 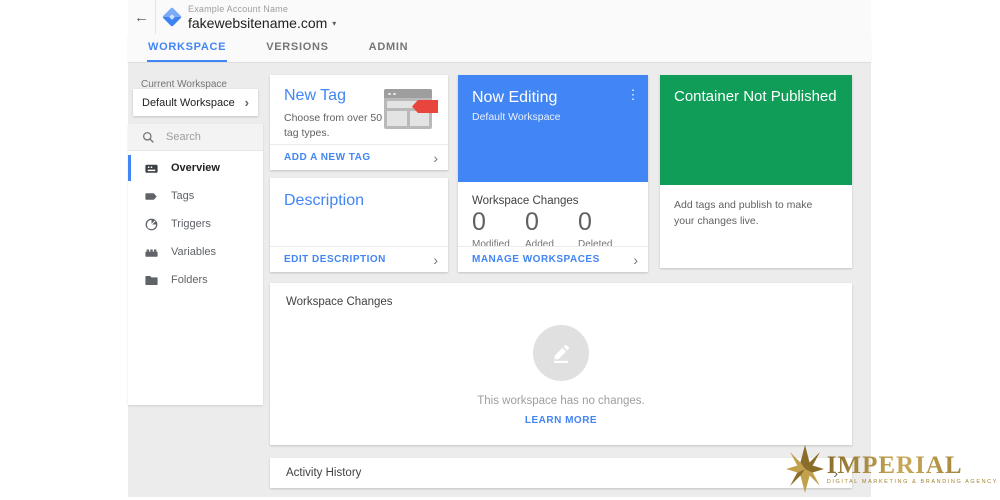 I want to click on now-editing-workspace: Default Workspace, so click(x=516, y=117).